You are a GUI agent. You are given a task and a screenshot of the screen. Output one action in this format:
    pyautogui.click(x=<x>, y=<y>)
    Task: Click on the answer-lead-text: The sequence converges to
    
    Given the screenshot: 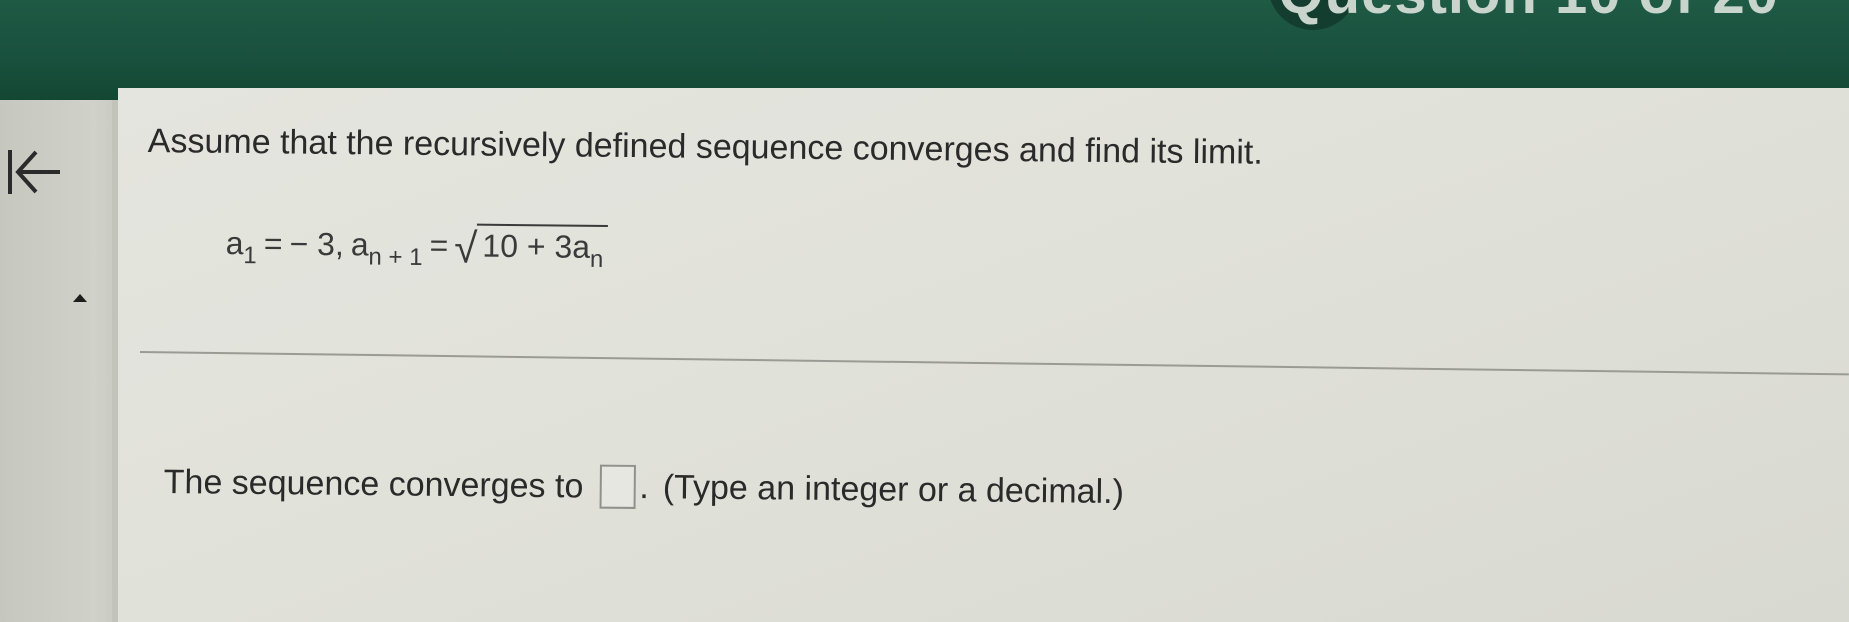 What is the action you would take?
    pyautogui.click(x=373, y=483)
    